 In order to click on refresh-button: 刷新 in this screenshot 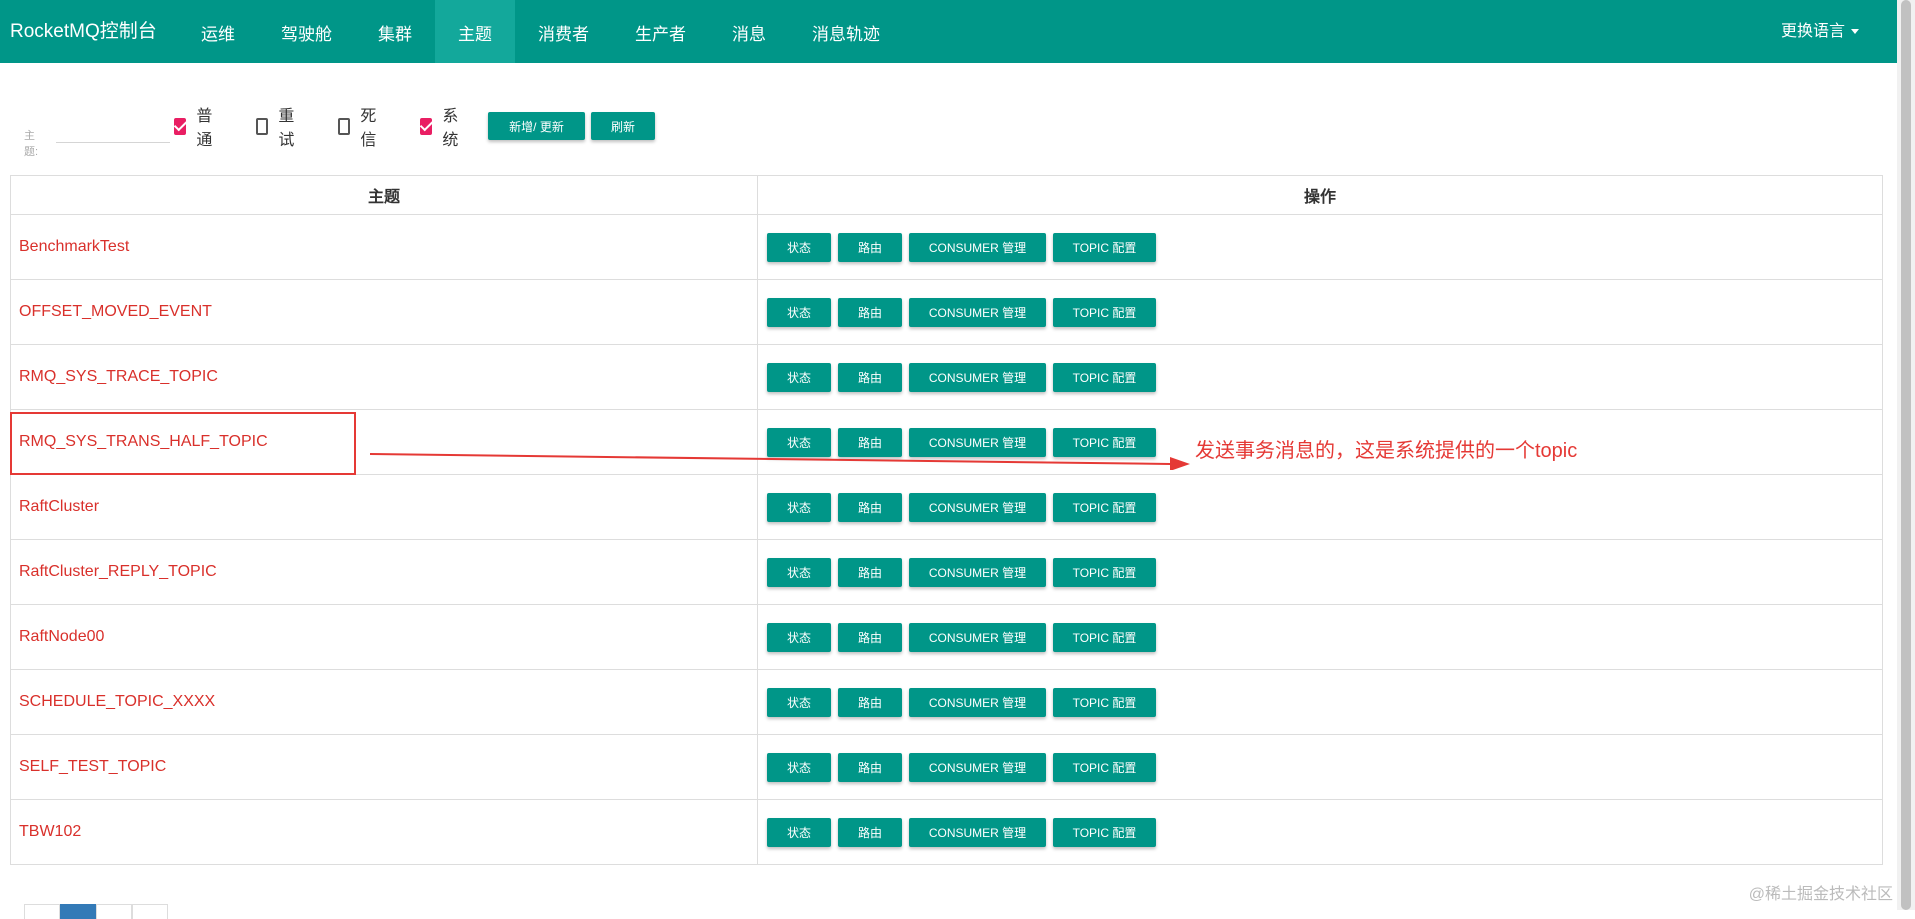, I will do `click(623, 126)`.